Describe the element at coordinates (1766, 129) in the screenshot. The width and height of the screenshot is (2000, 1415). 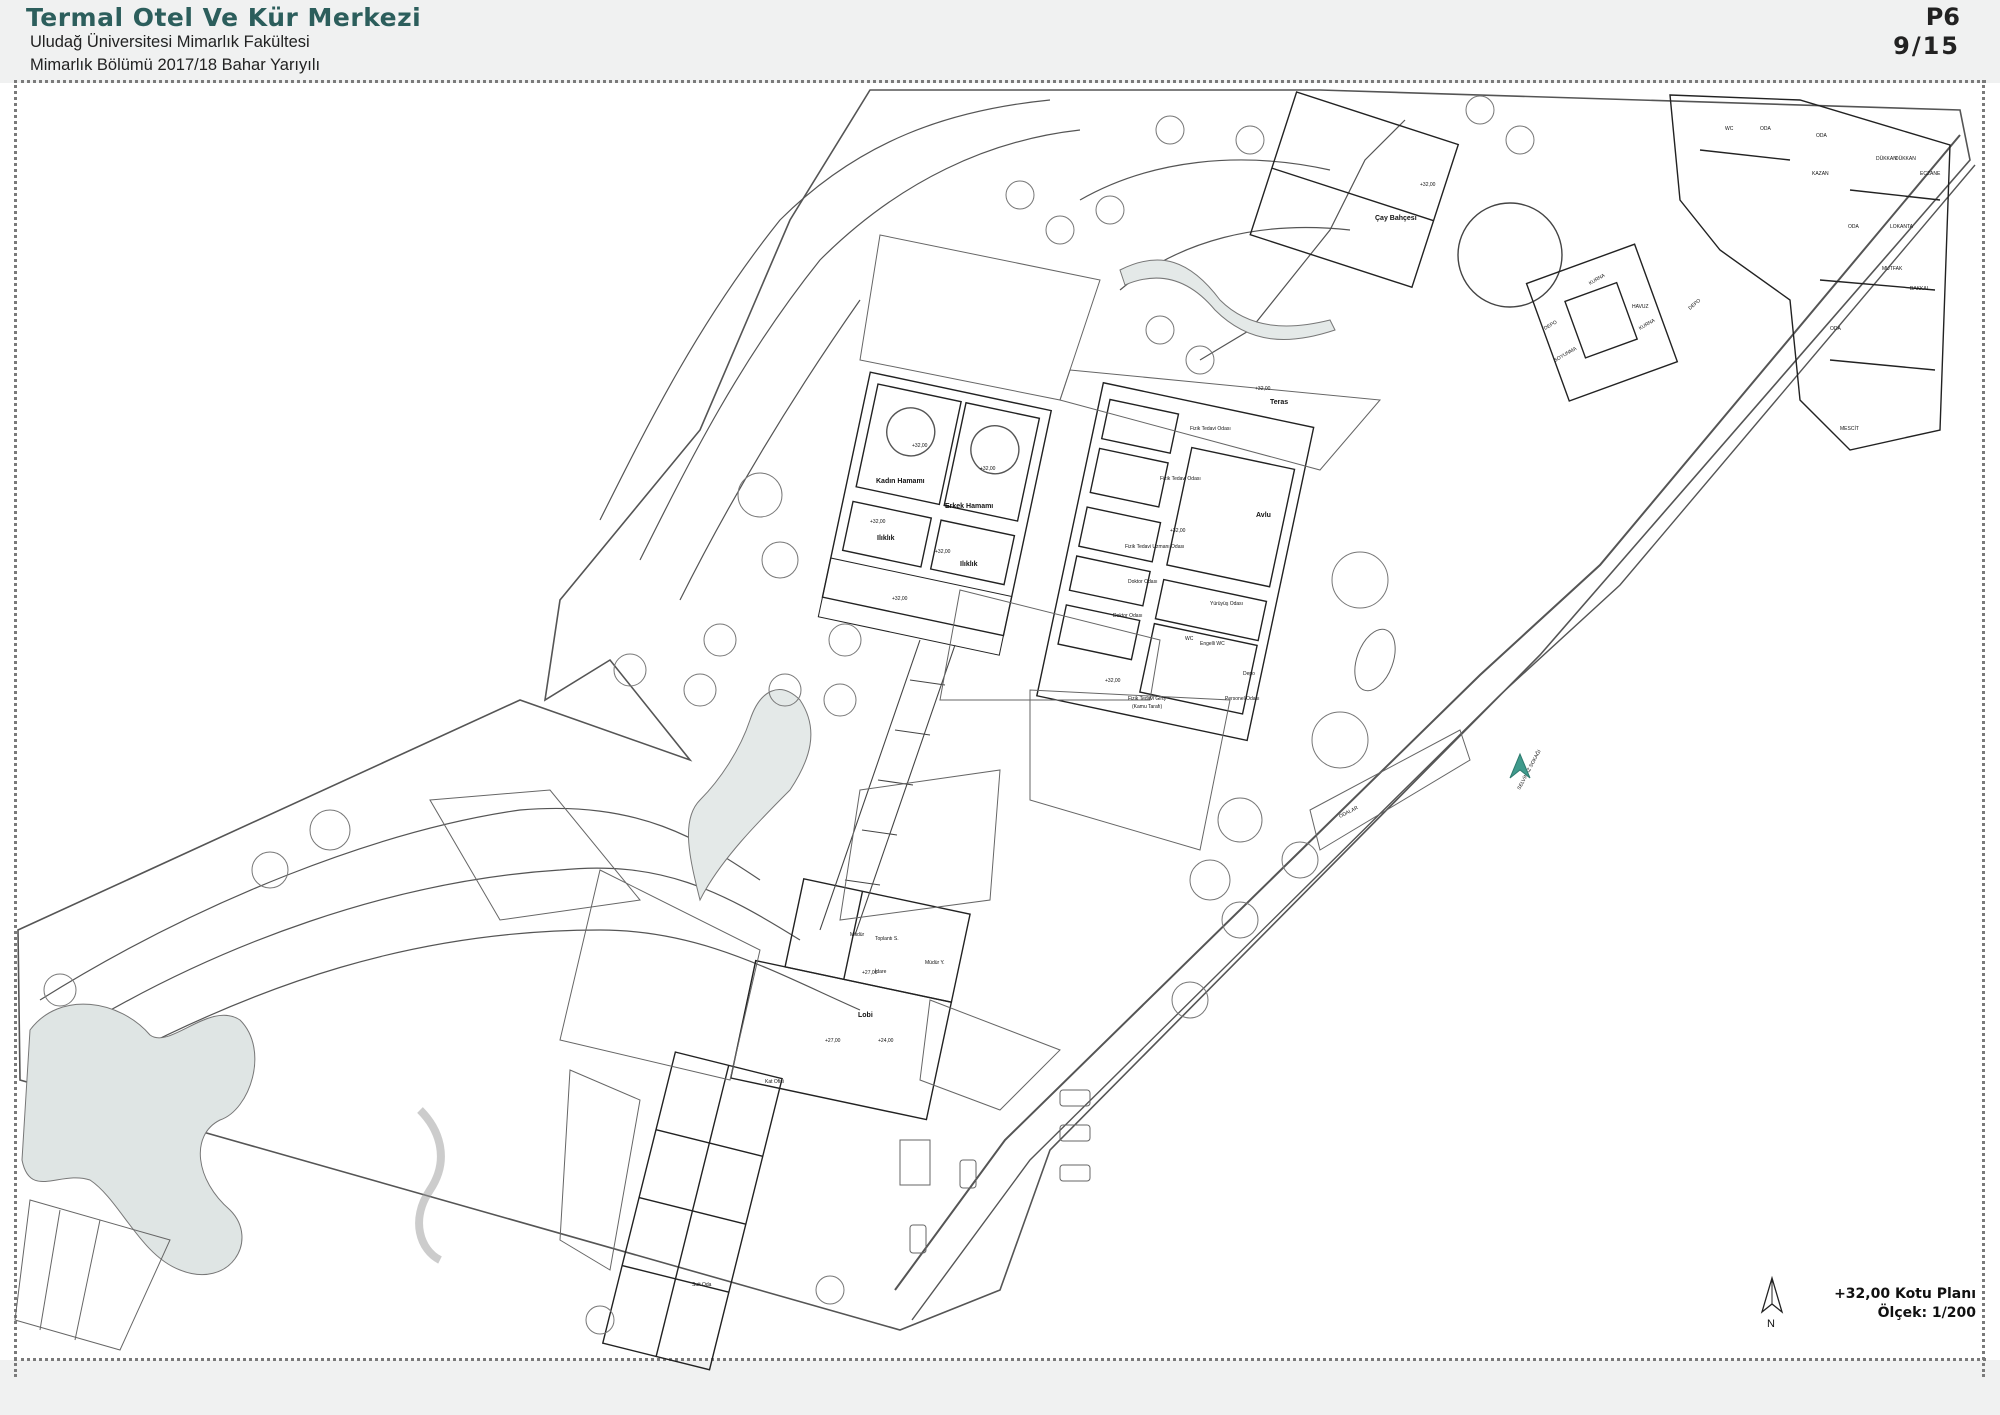
I see `label-oda-1: ODA` at that location.